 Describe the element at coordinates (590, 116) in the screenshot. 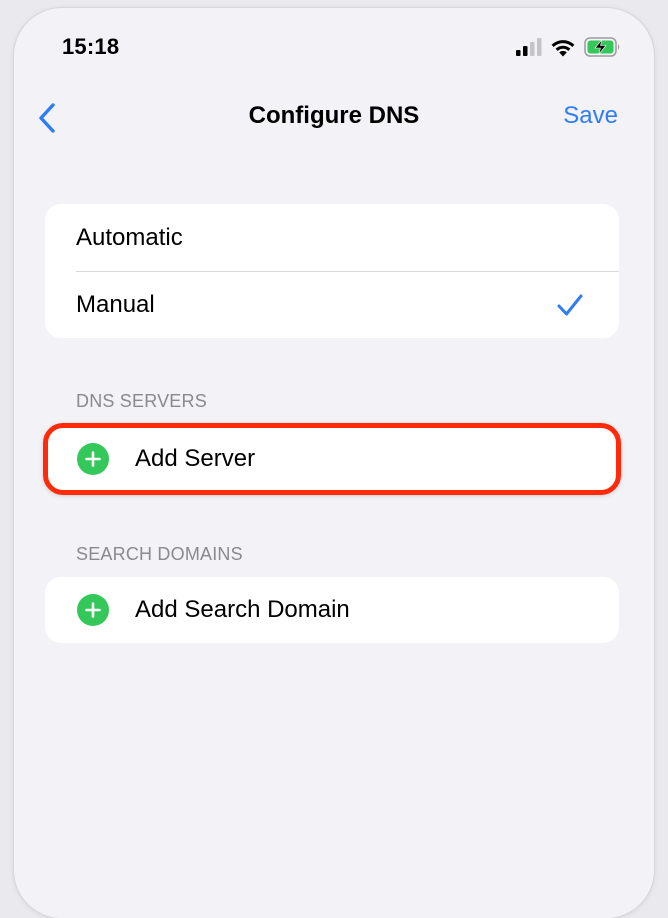

I see `save-button: Save` at that location.